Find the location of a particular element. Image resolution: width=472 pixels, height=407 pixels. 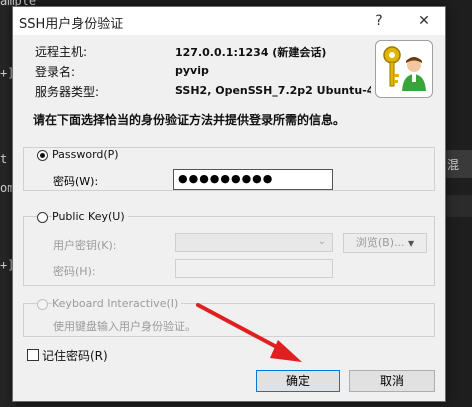

password-radio-label: Password(P) is located at coordinates (85, 154).